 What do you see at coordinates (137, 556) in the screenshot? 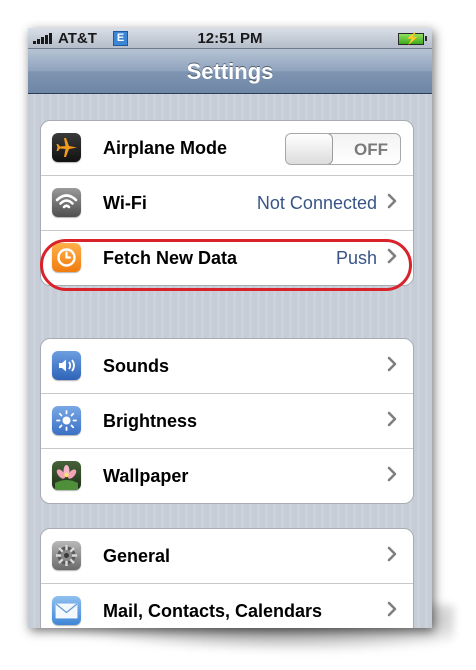
I see `settings-row-label: General` at bounding box center [137, 556].